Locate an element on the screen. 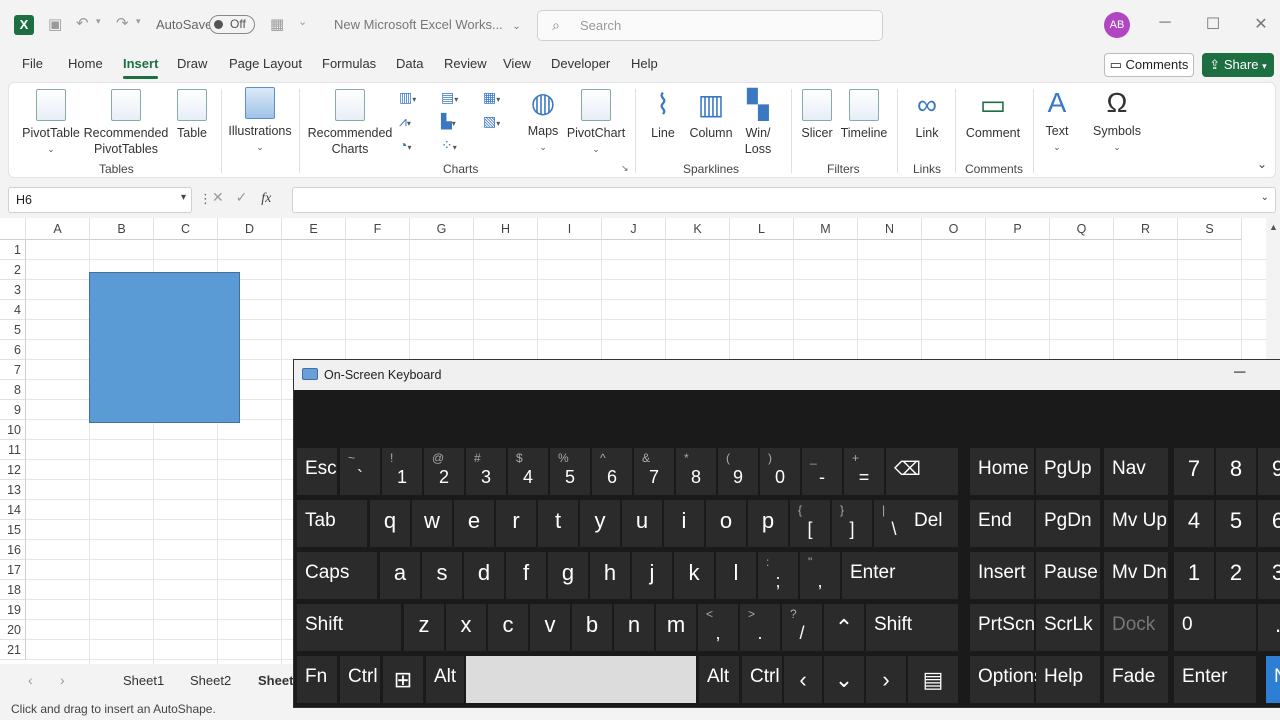  select-all-corner is located at coordinates (13, 229).